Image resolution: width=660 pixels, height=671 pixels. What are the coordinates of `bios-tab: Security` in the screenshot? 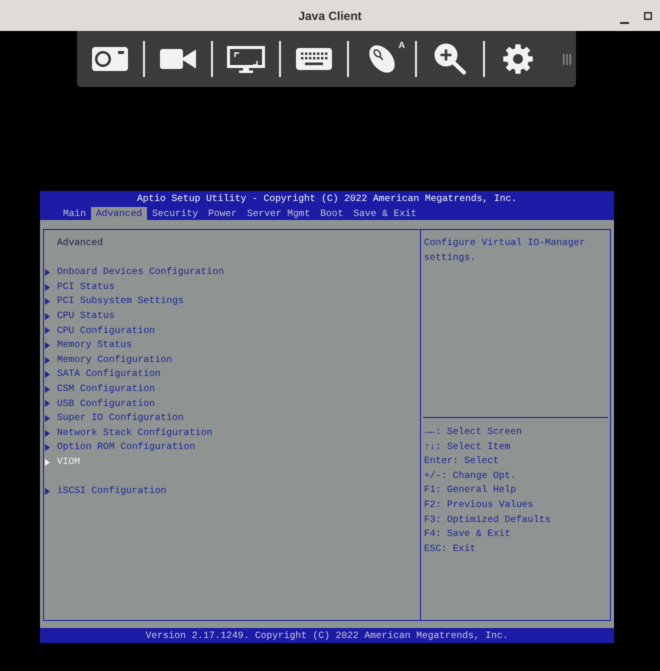 It's located at (175, 213).